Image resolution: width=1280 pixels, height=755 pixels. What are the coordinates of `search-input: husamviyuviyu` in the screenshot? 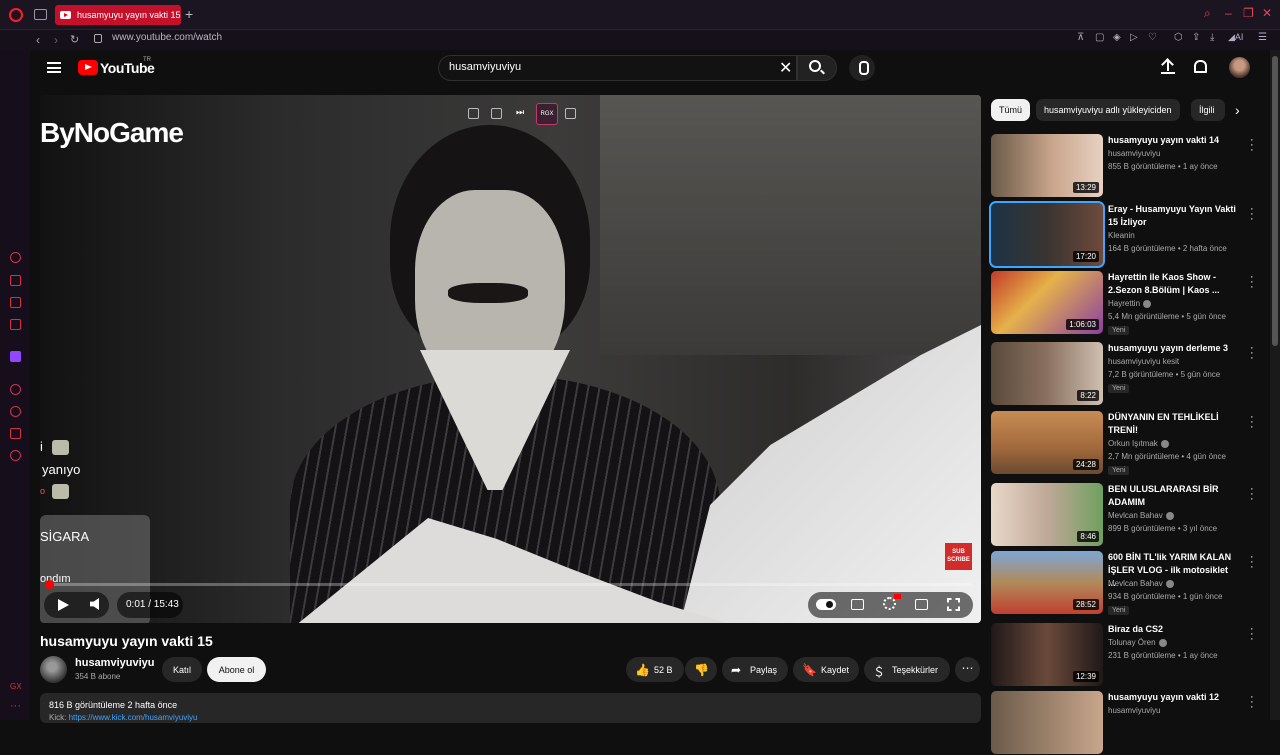 It's located at (485, 67).